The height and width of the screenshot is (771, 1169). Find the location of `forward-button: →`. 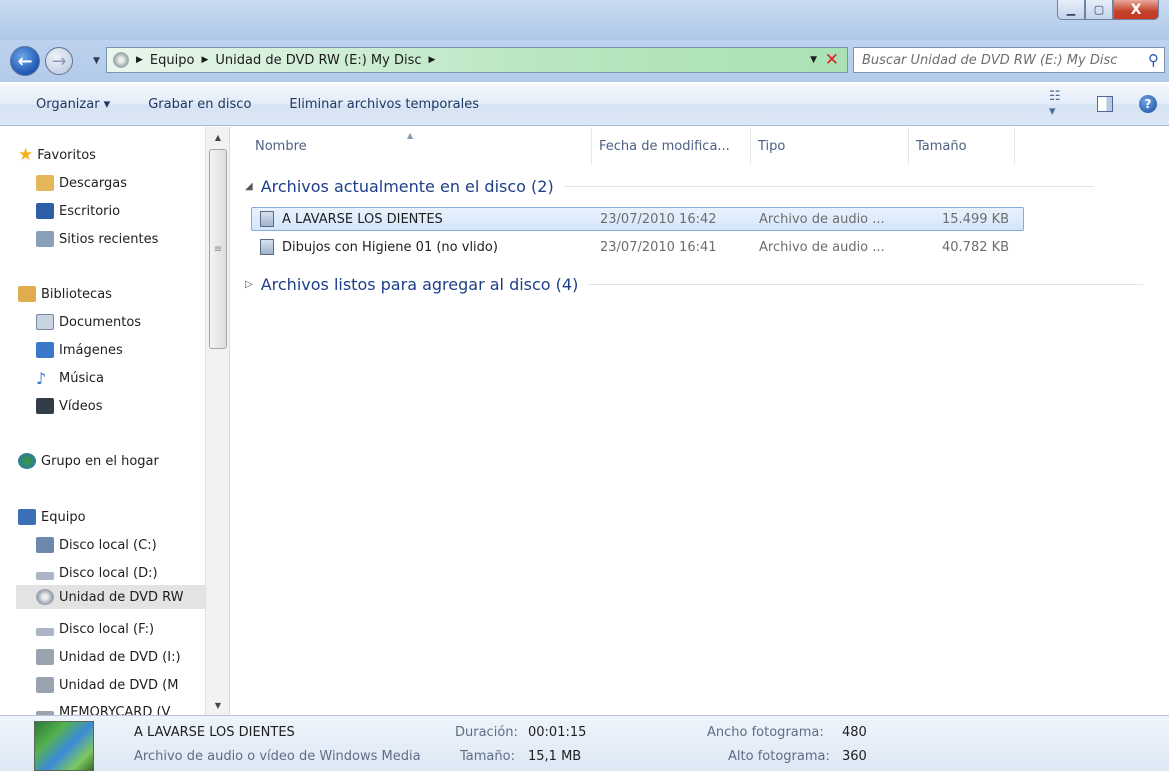

forward-button: → is located at coordinates (59, 61).